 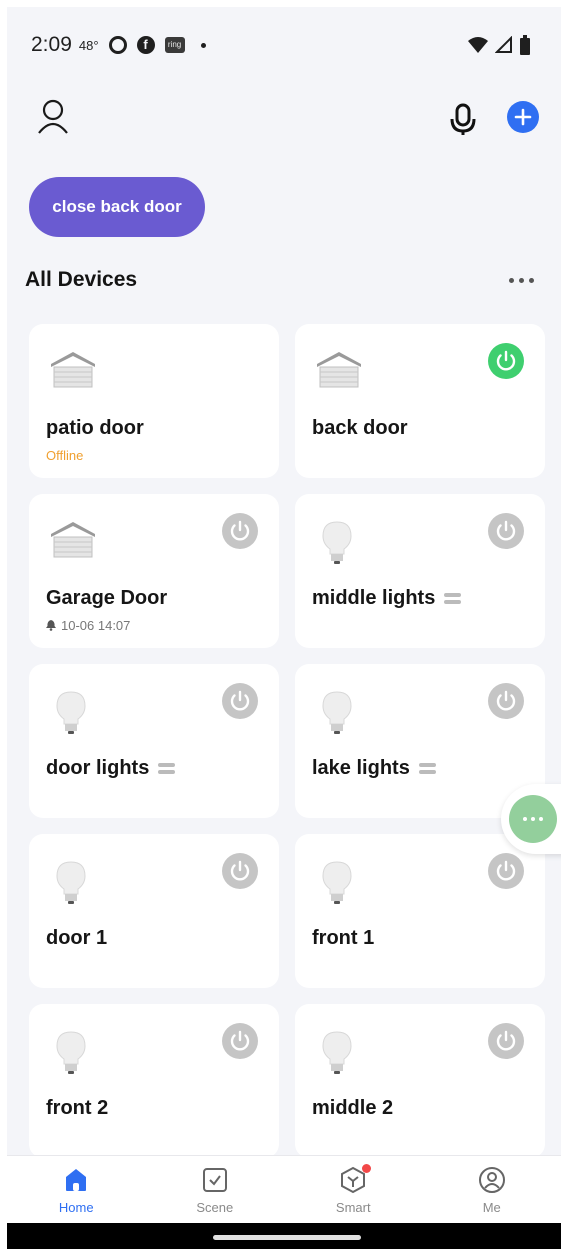 What do you see at coordinates (491, 1207) in the screenshot?
I see `nav-label: Me` at bounding box center [491, 1207].